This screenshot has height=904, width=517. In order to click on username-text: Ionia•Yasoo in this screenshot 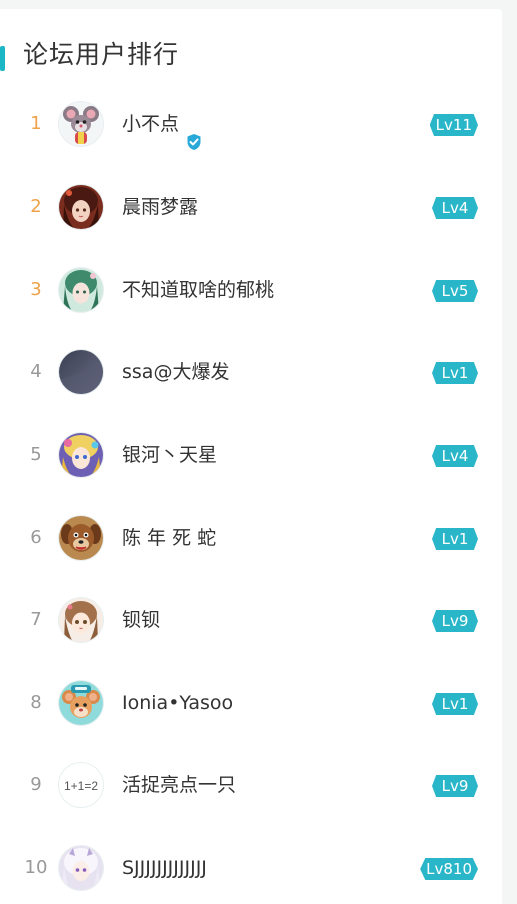, I will do `click(177, 703)`.